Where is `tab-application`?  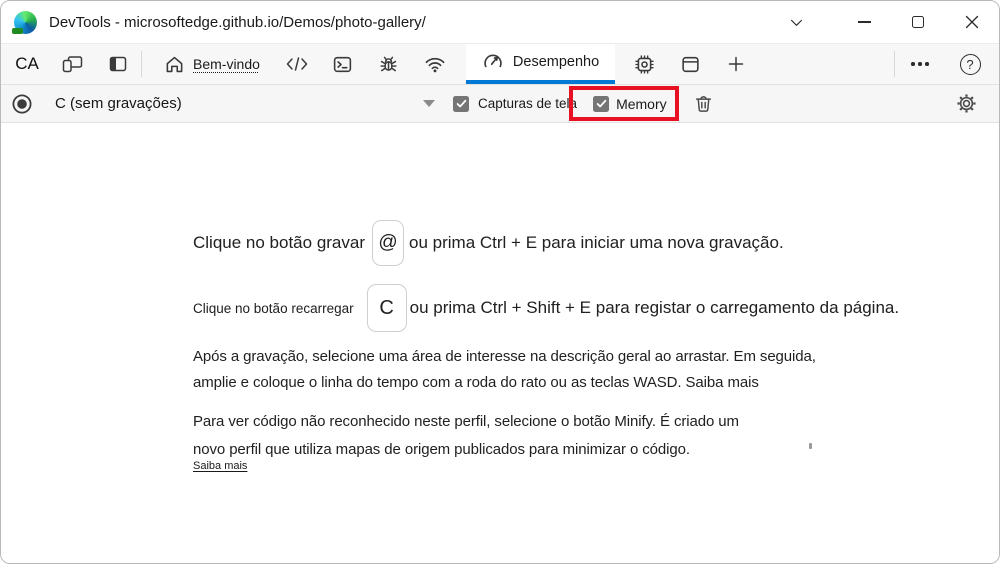 tab-application is located at coordinates (690, 64).